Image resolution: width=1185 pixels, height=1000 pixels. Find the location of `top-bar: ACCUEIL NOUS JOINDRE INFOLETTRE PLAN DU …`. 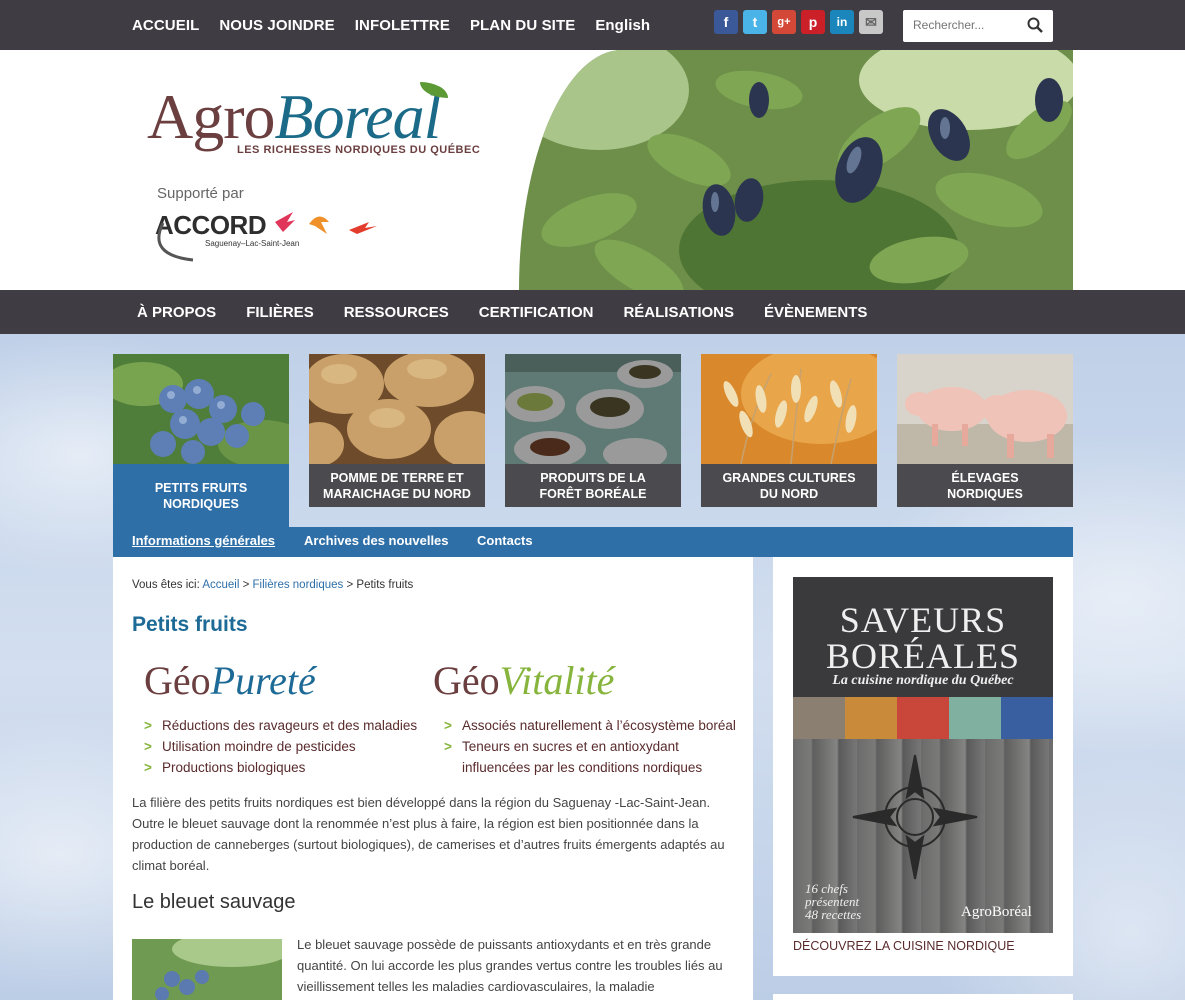

top-bar: ACCUEIL NOUS JOINDRE INFOLETTRE PLAN DU … is located at coordinates (592, 25).